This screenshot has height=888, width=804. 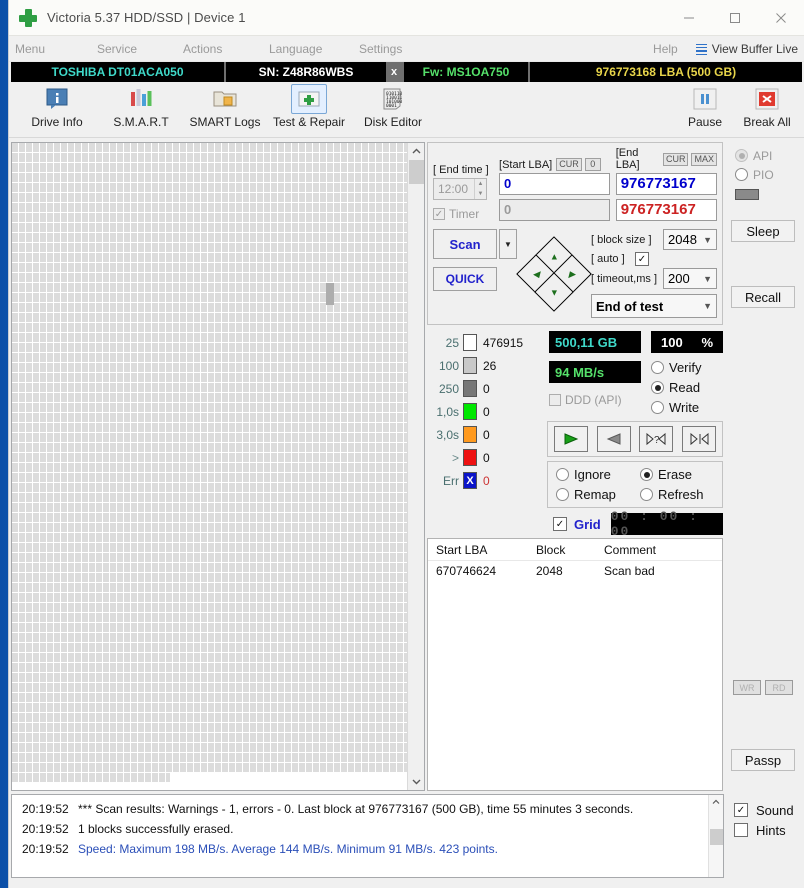 I want to click on drive-firmware: Fw: MS1OA750, so click(x=466, y=72).